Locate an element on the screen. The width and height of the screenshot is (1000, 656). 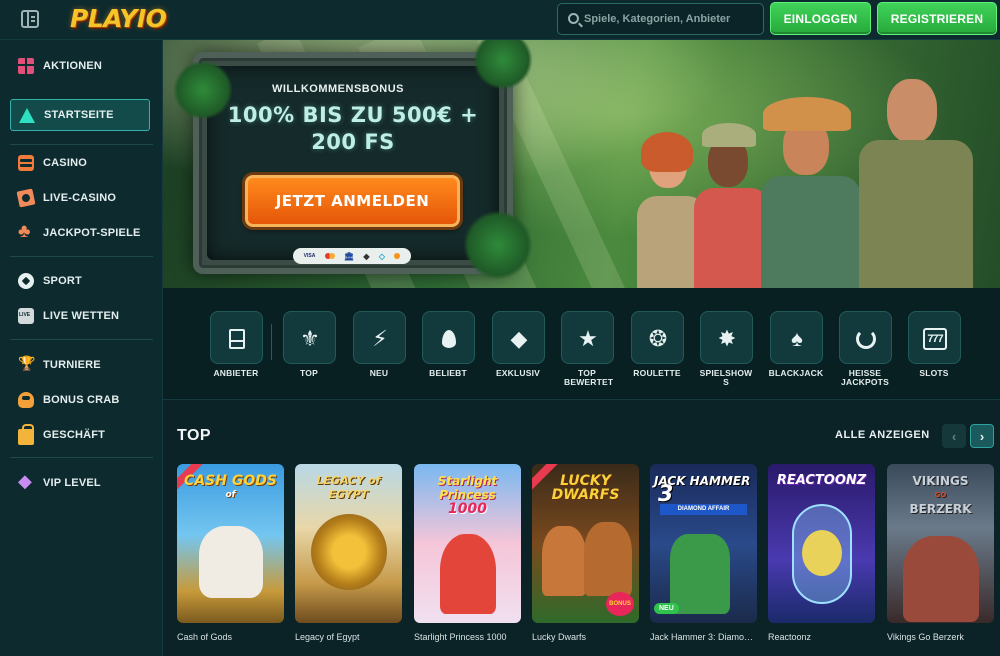
diamond-icon is located at coordinates (26, 481).